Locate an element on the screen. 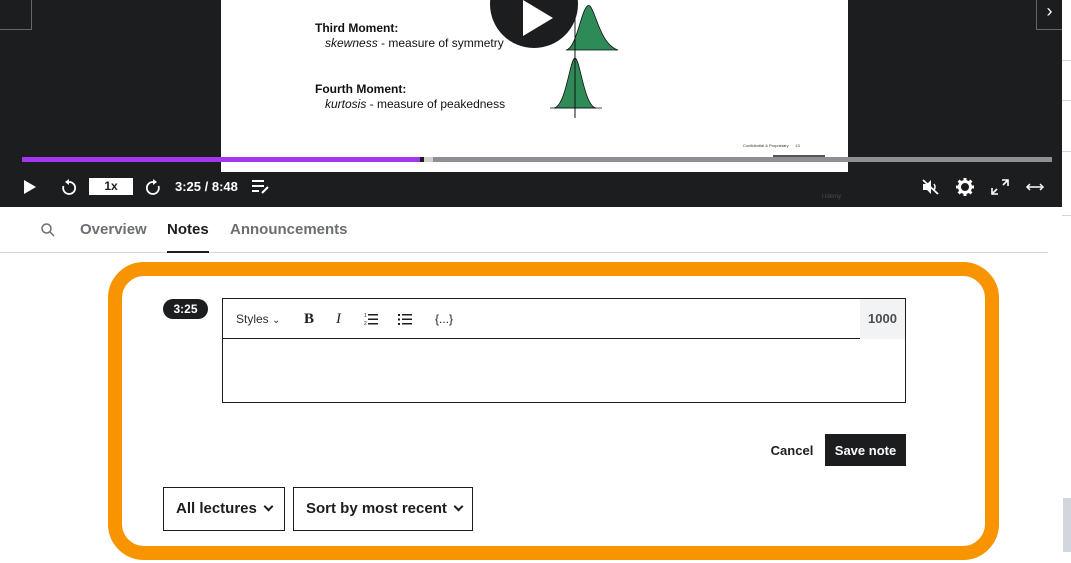 The height and width of the screenshot is (563, 1071). note-text-input is located at coordinates (564, 370).